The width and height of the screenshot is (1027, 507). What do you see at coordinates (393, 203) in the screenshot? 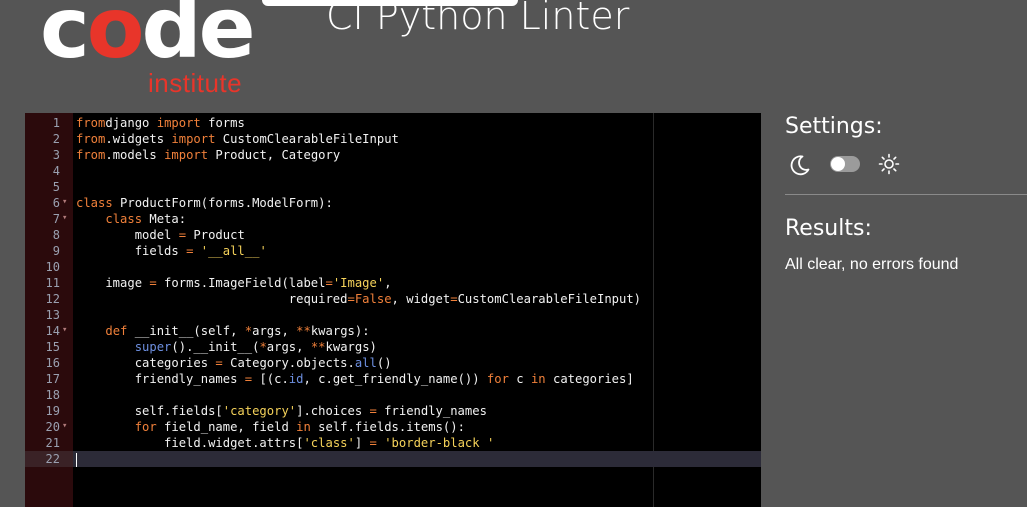
I see `code-line: 6 ▾ class ProductForm(forms.ModelForm):` at bounding box center [393, 203].